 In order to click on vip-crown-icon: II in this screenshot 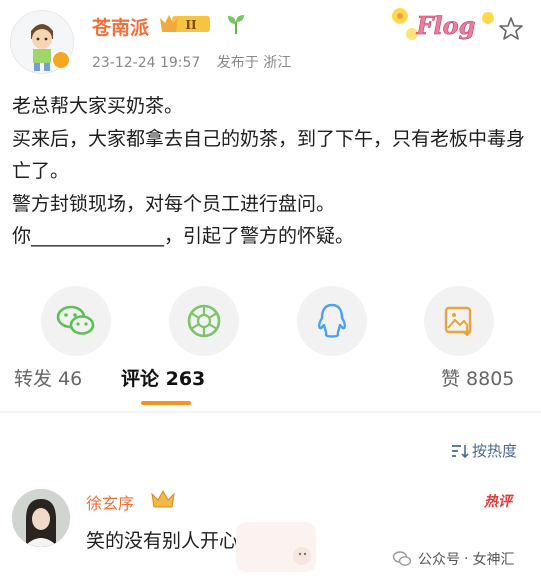, I will do `click(185, 23)`.